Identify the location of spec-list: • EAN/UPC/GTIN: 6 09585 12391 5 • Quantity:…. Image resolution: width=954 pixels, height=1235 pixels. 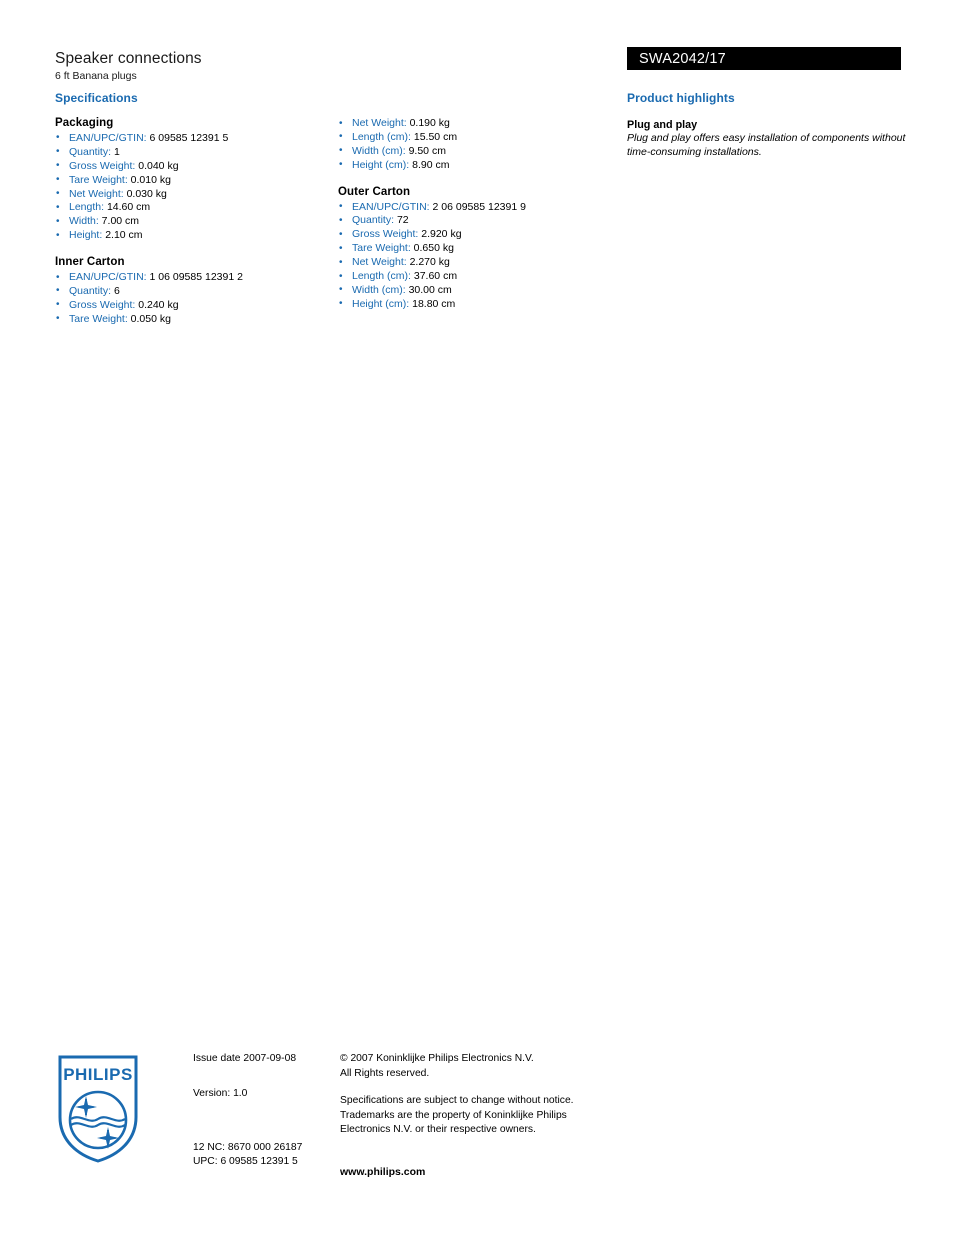
(192, 187).